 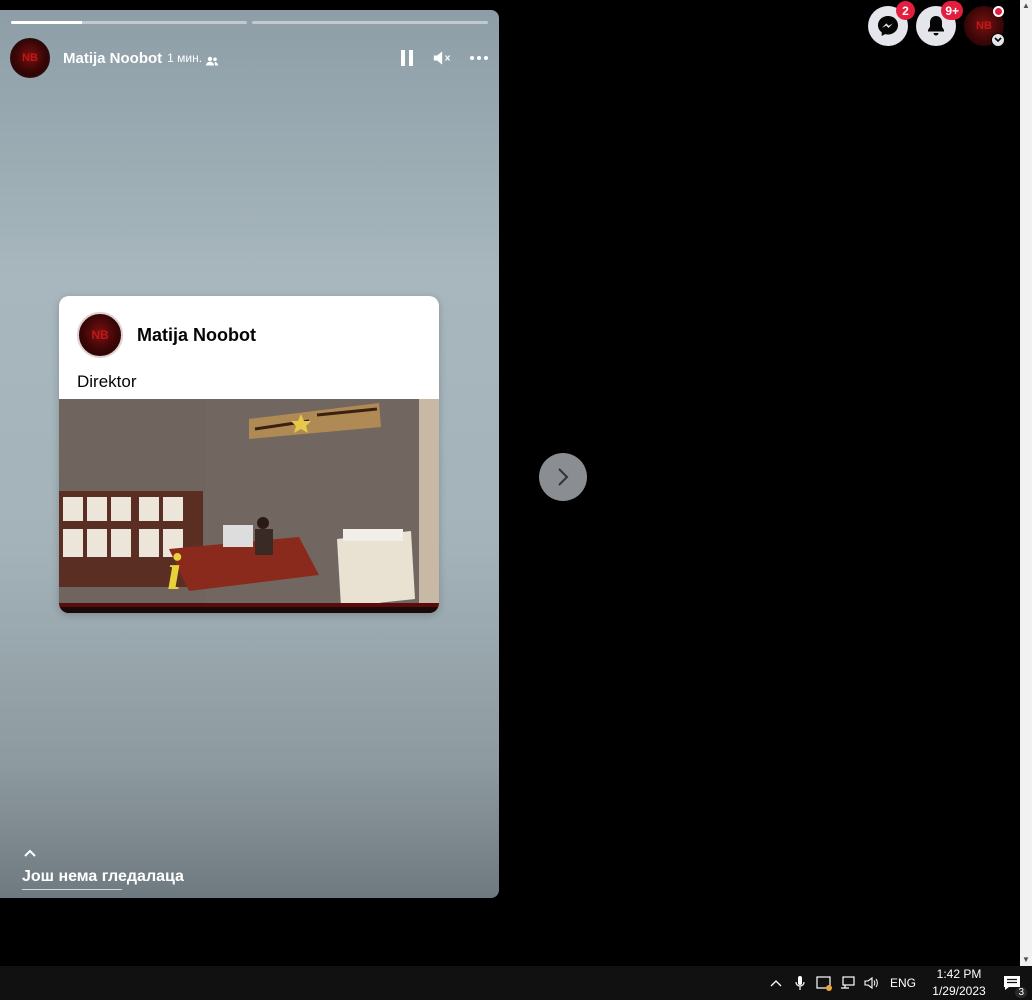 What do you see at coordinates (903, 983) in the screenshot?
I see `input-language: ENG` at bounding box center [903, 983].